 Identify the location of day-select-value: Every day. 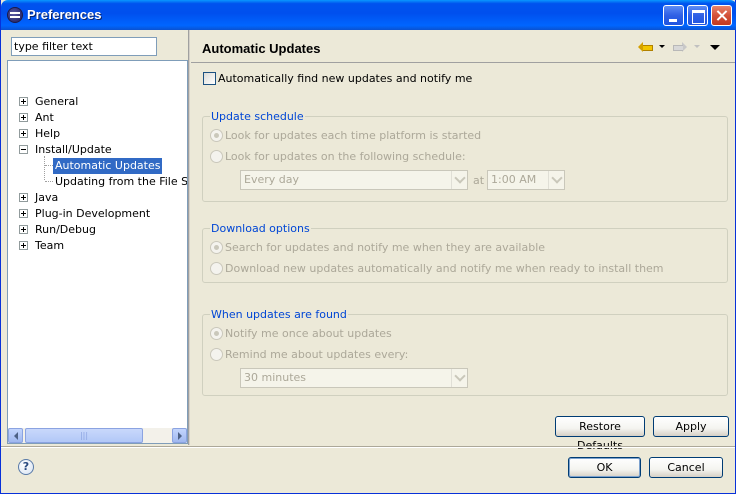
(271, 179).